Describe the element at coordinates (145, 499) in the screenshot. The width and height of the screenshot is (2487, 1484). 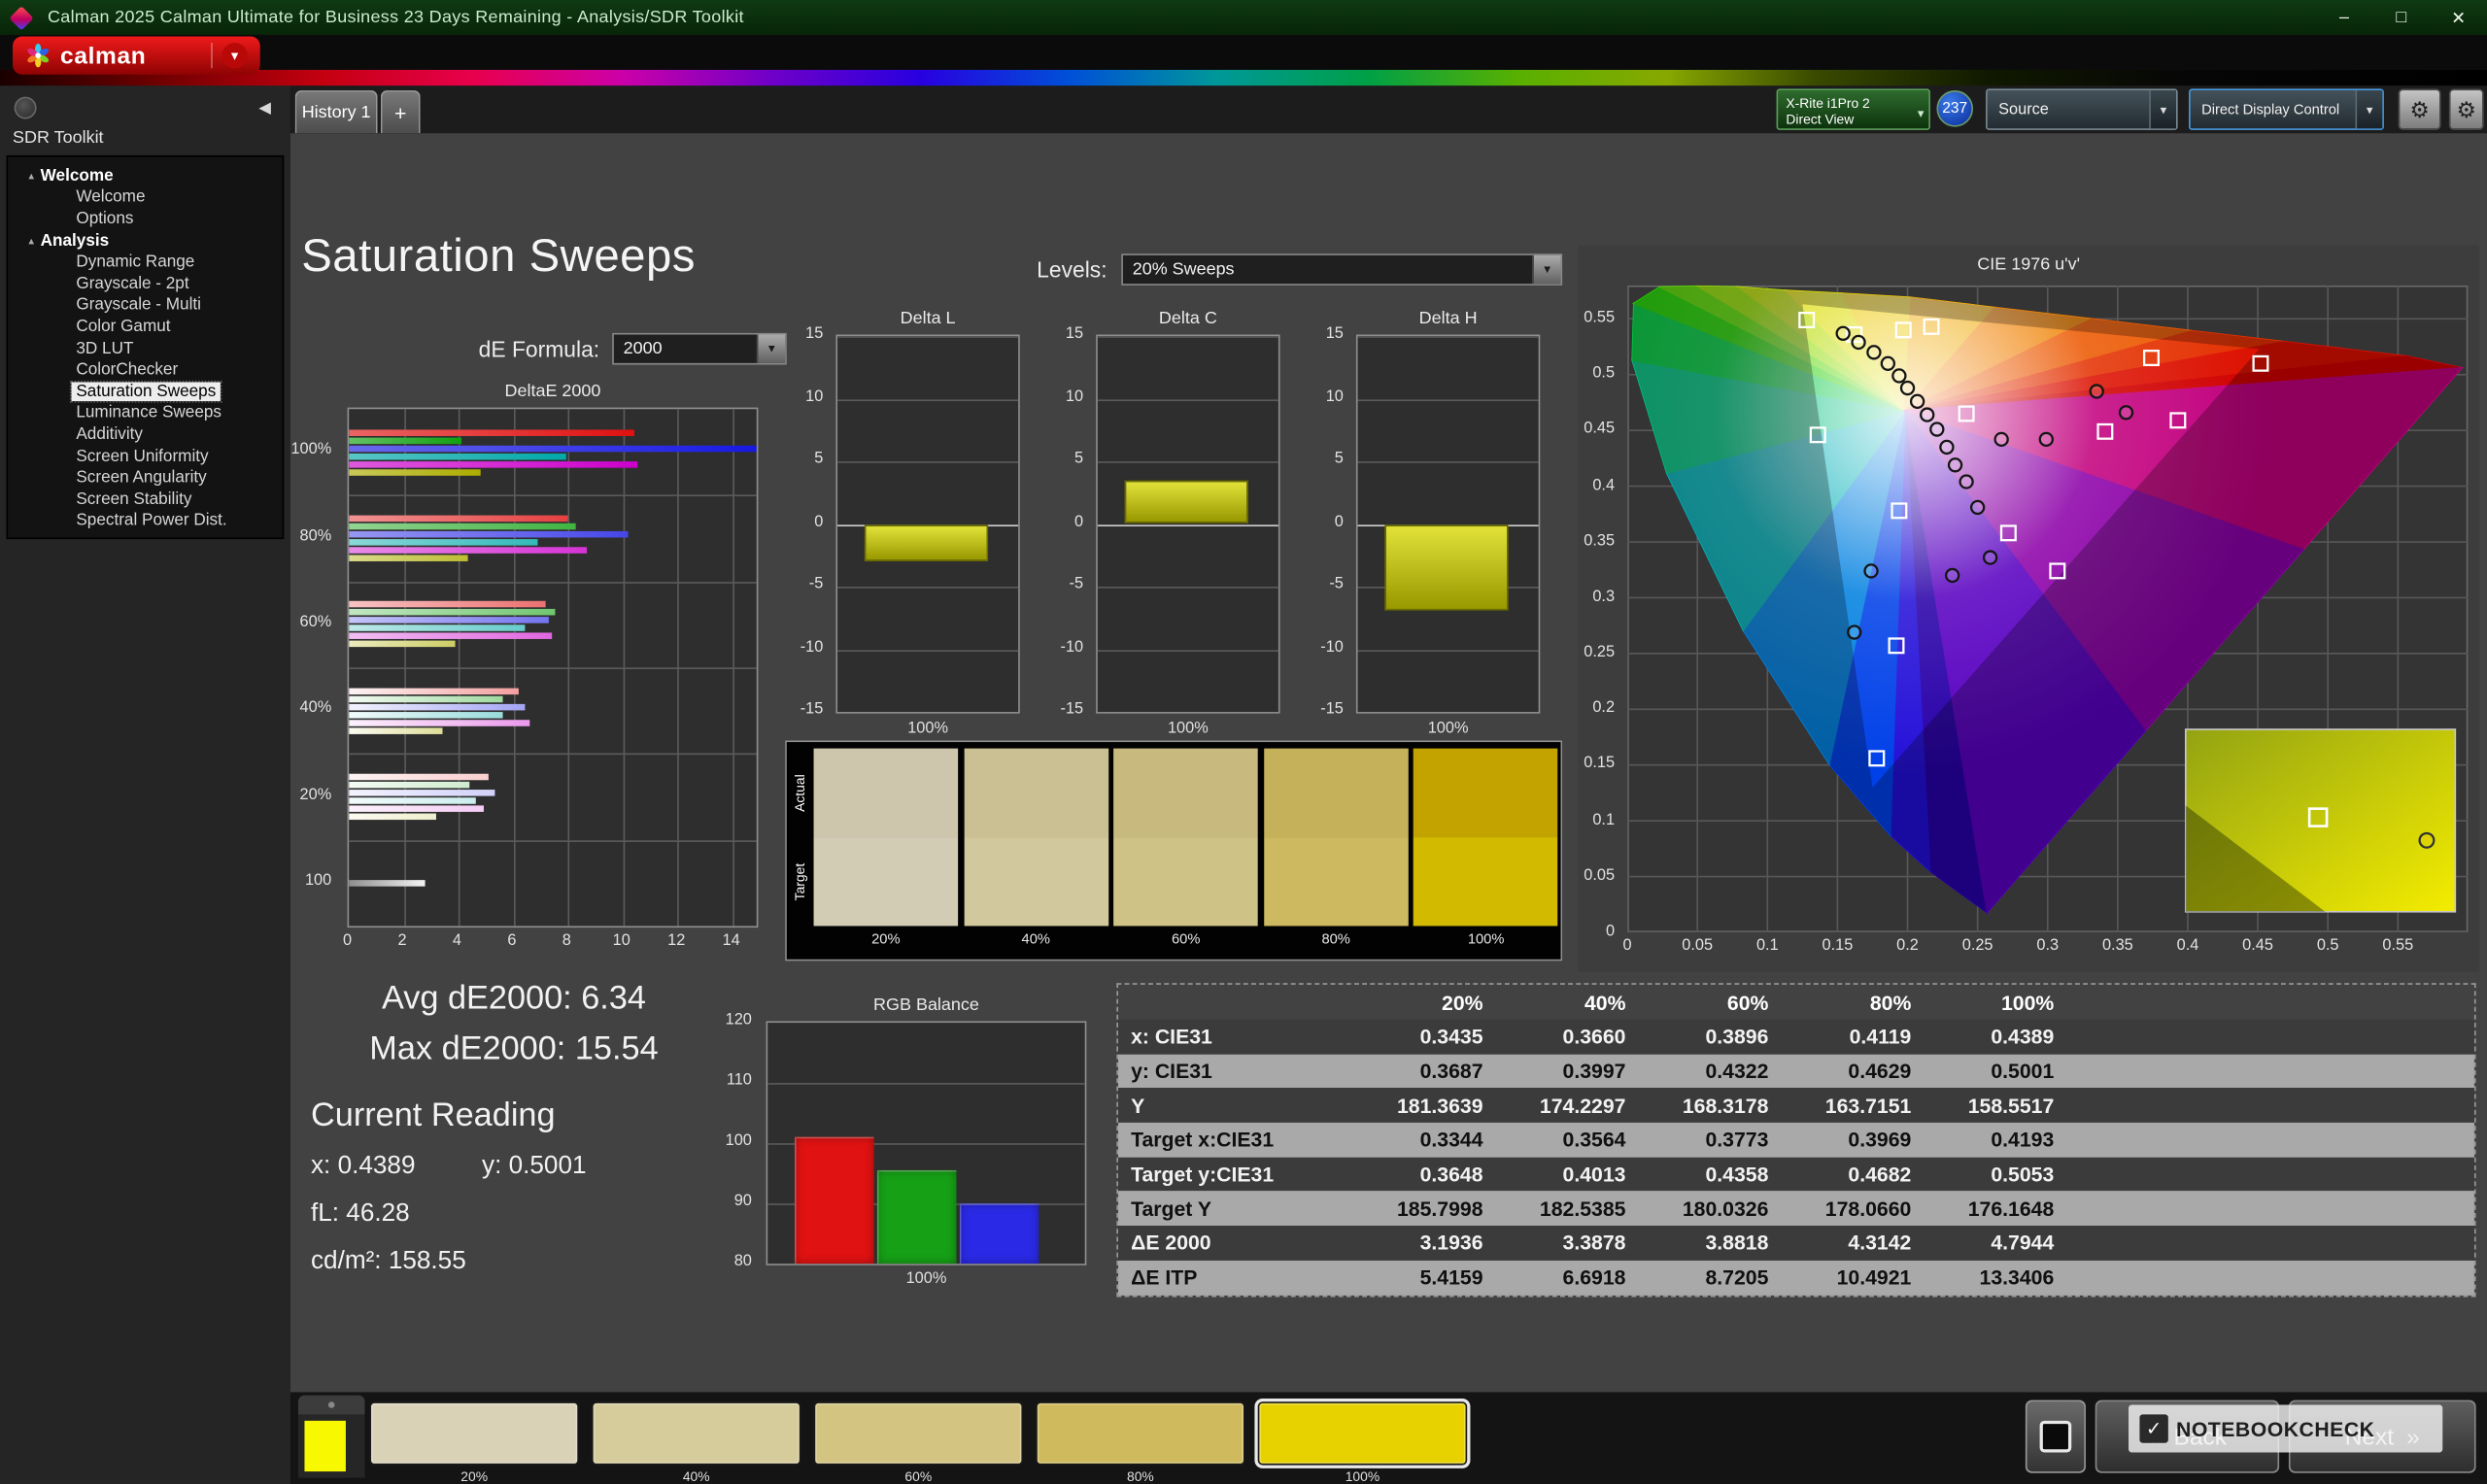
I see `sidebar-item-screen-stability: Screen Stability` at that location.